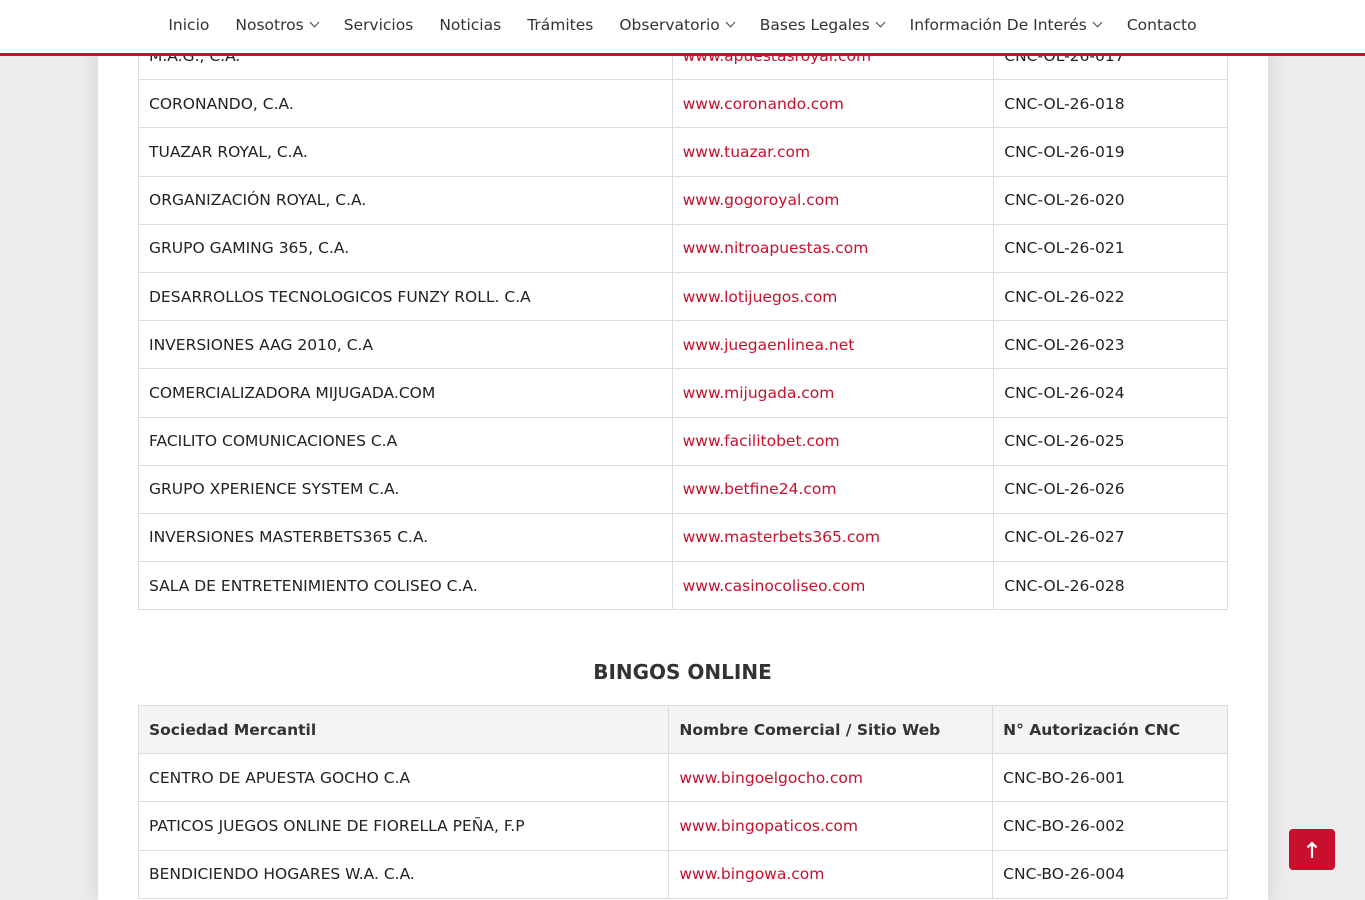  Describe the element at coordinates (833, 345) in the screenshot. I see `site-link: www.juegaenlinea.net` at that location.